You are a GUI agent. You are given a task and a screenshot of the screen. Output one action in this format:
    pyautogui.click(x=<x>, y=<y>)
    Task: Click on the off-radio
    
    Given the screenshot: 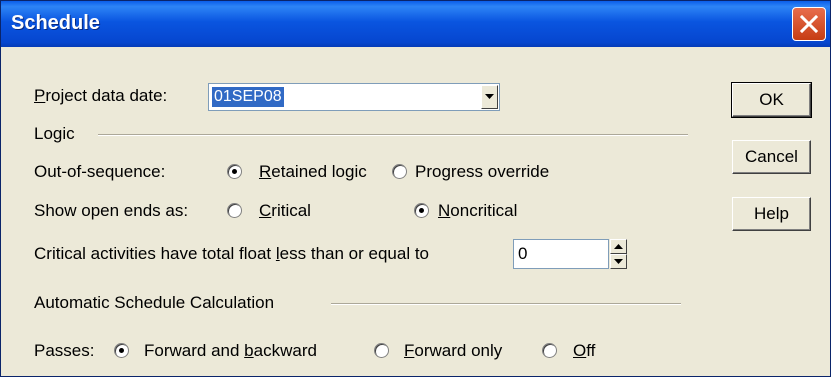 What is the action you would take?
    pyautogui.click(x=549, y=350)
    